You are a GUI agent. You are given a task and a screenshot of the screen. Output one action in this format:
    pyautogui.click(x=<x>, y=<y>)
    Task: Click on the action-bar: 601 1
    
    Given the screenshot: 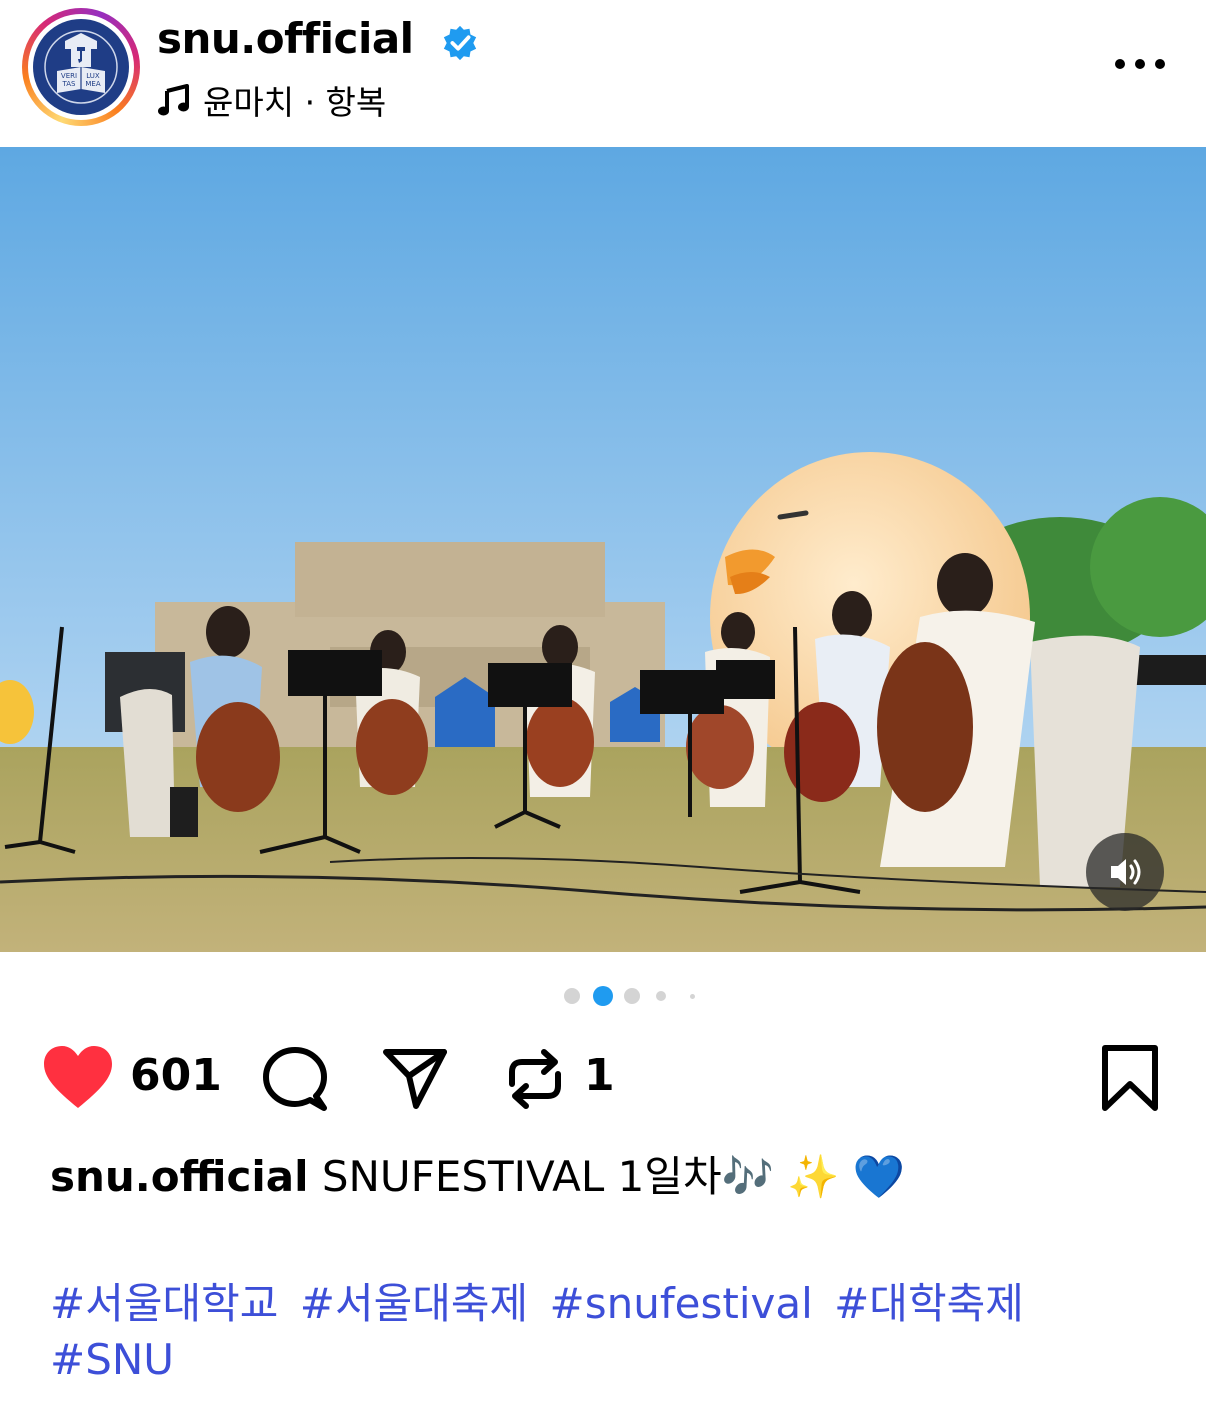 What is the action you would take?
    pyautogui.click(x=603, y=1078)
    